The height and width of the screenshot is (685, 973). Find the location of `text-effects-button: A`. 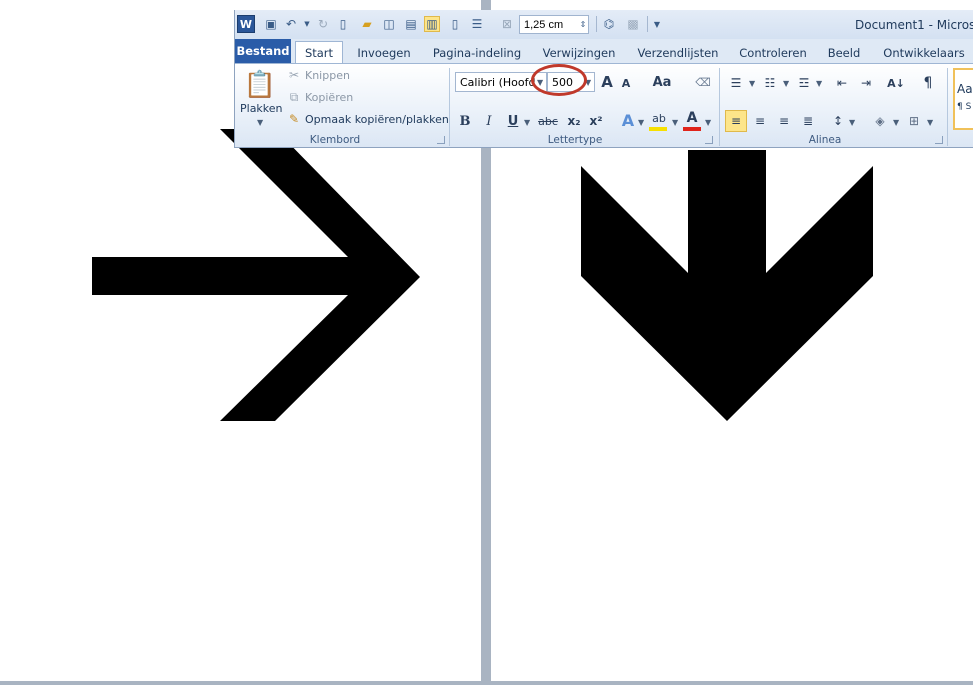

text-effects-button: A is located at coordinates (628, 120).